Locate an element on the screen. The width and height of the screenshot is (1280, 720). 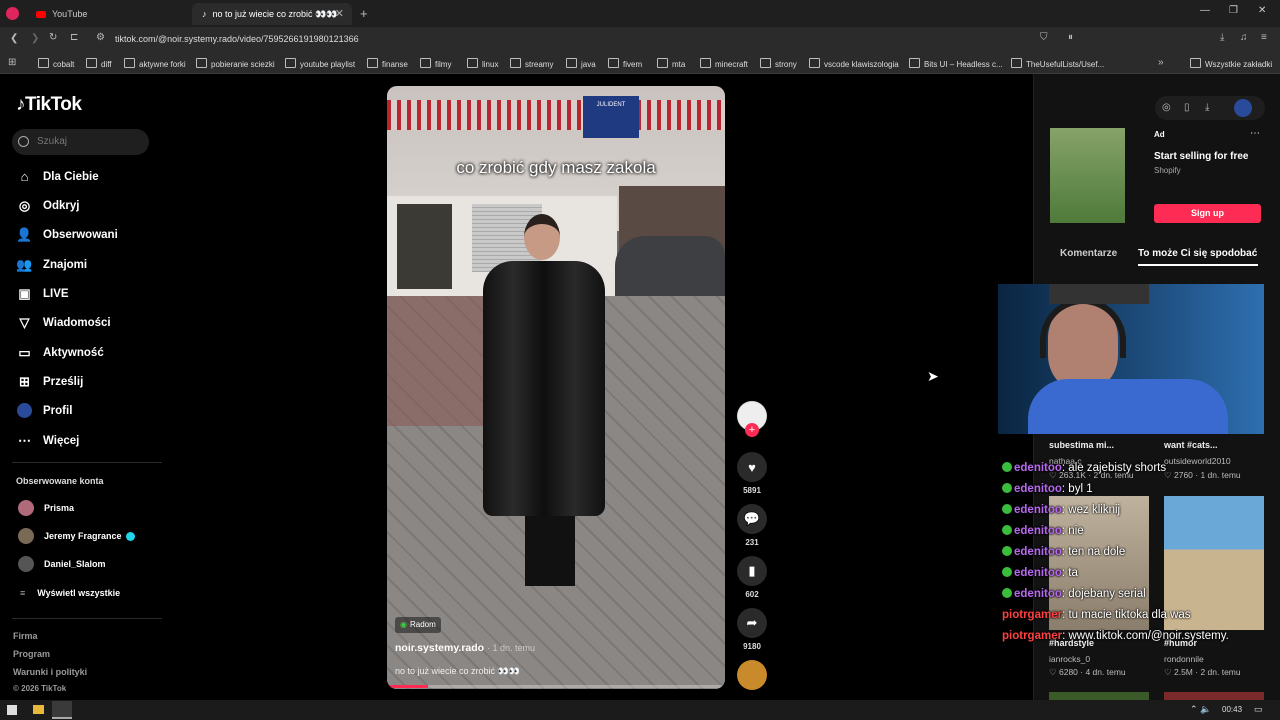
bookmark-item: finanse is located at coordinates (387, 63).